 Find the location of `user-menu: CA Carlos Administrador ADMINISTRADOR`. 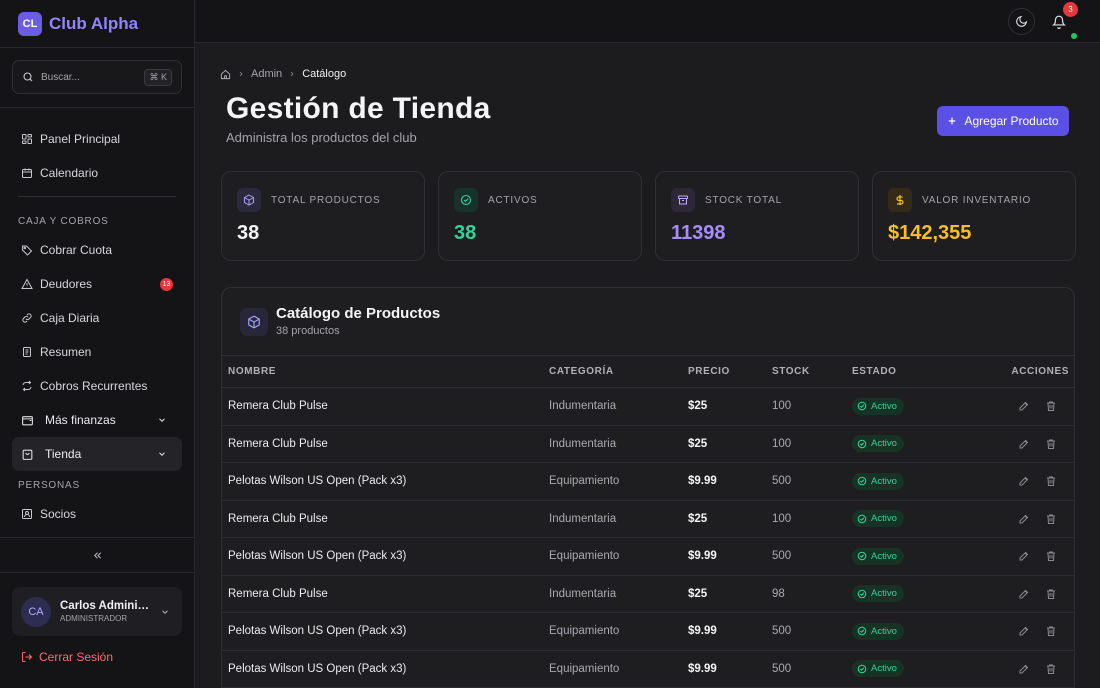

user-menu: CA Carlos Administrador ADMINISTRADOR is located at coordinates (97, 611).